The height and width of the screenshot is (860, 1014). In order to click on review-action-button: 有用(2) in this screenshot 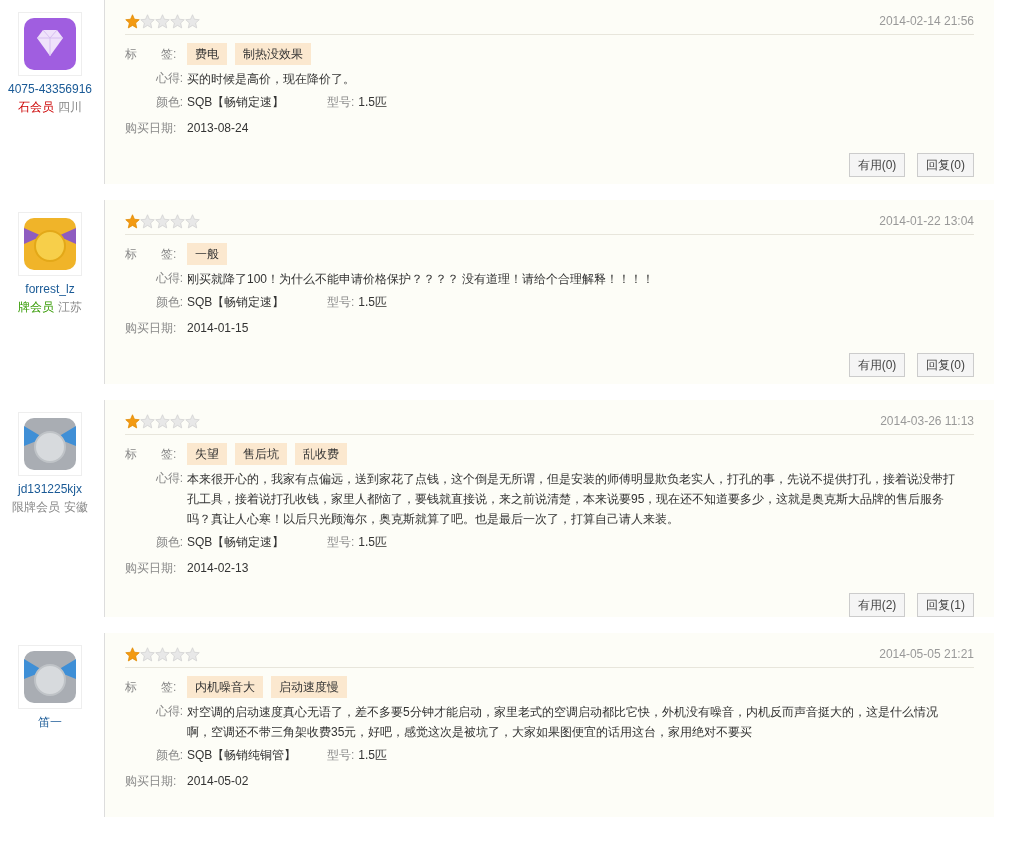, I will do `click(877, 605)`.